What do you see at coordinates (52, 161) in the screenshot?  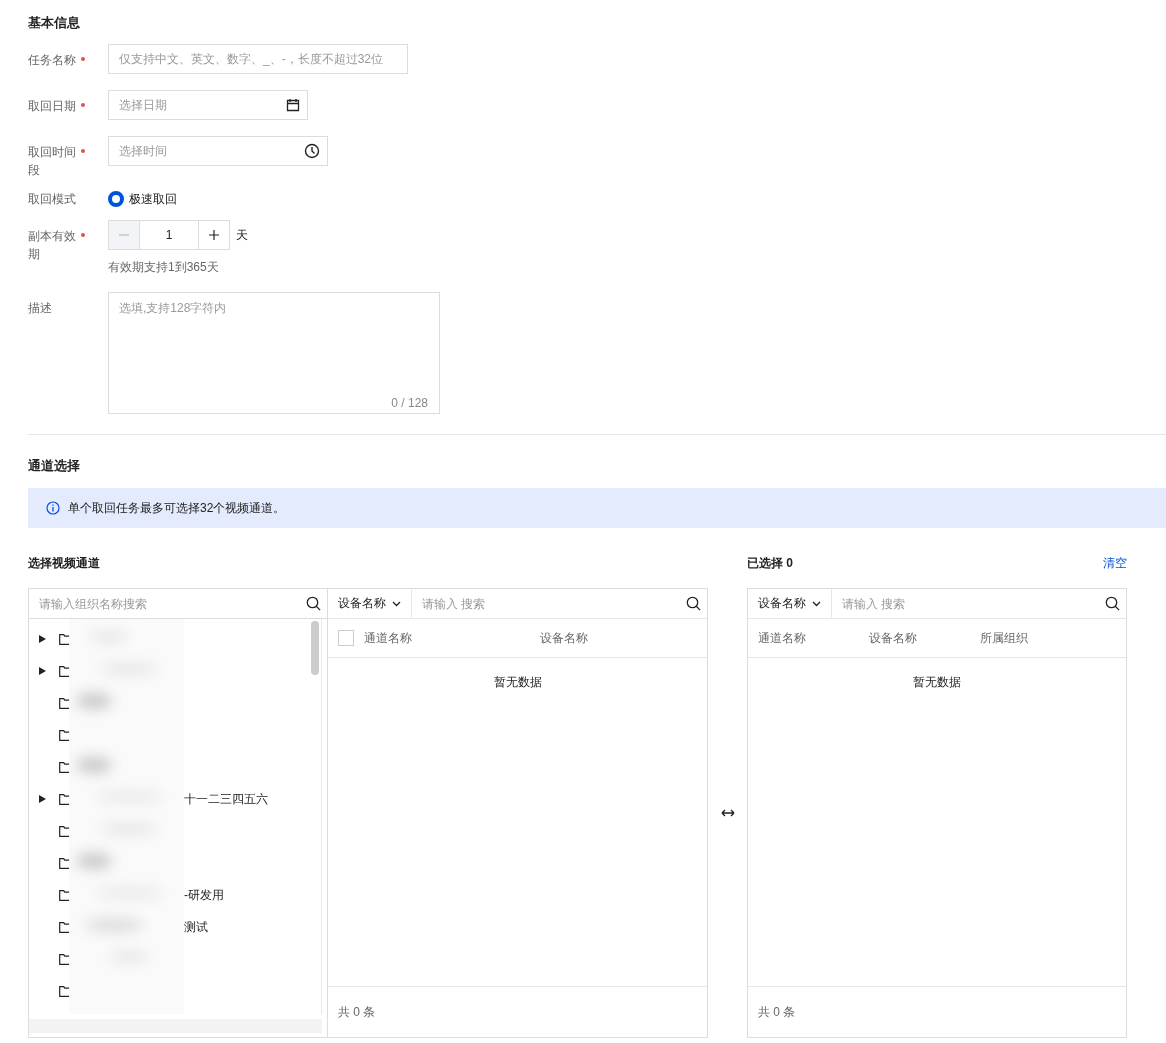 I see `field-label: 取回时间段` at bounding box center [52, 161].